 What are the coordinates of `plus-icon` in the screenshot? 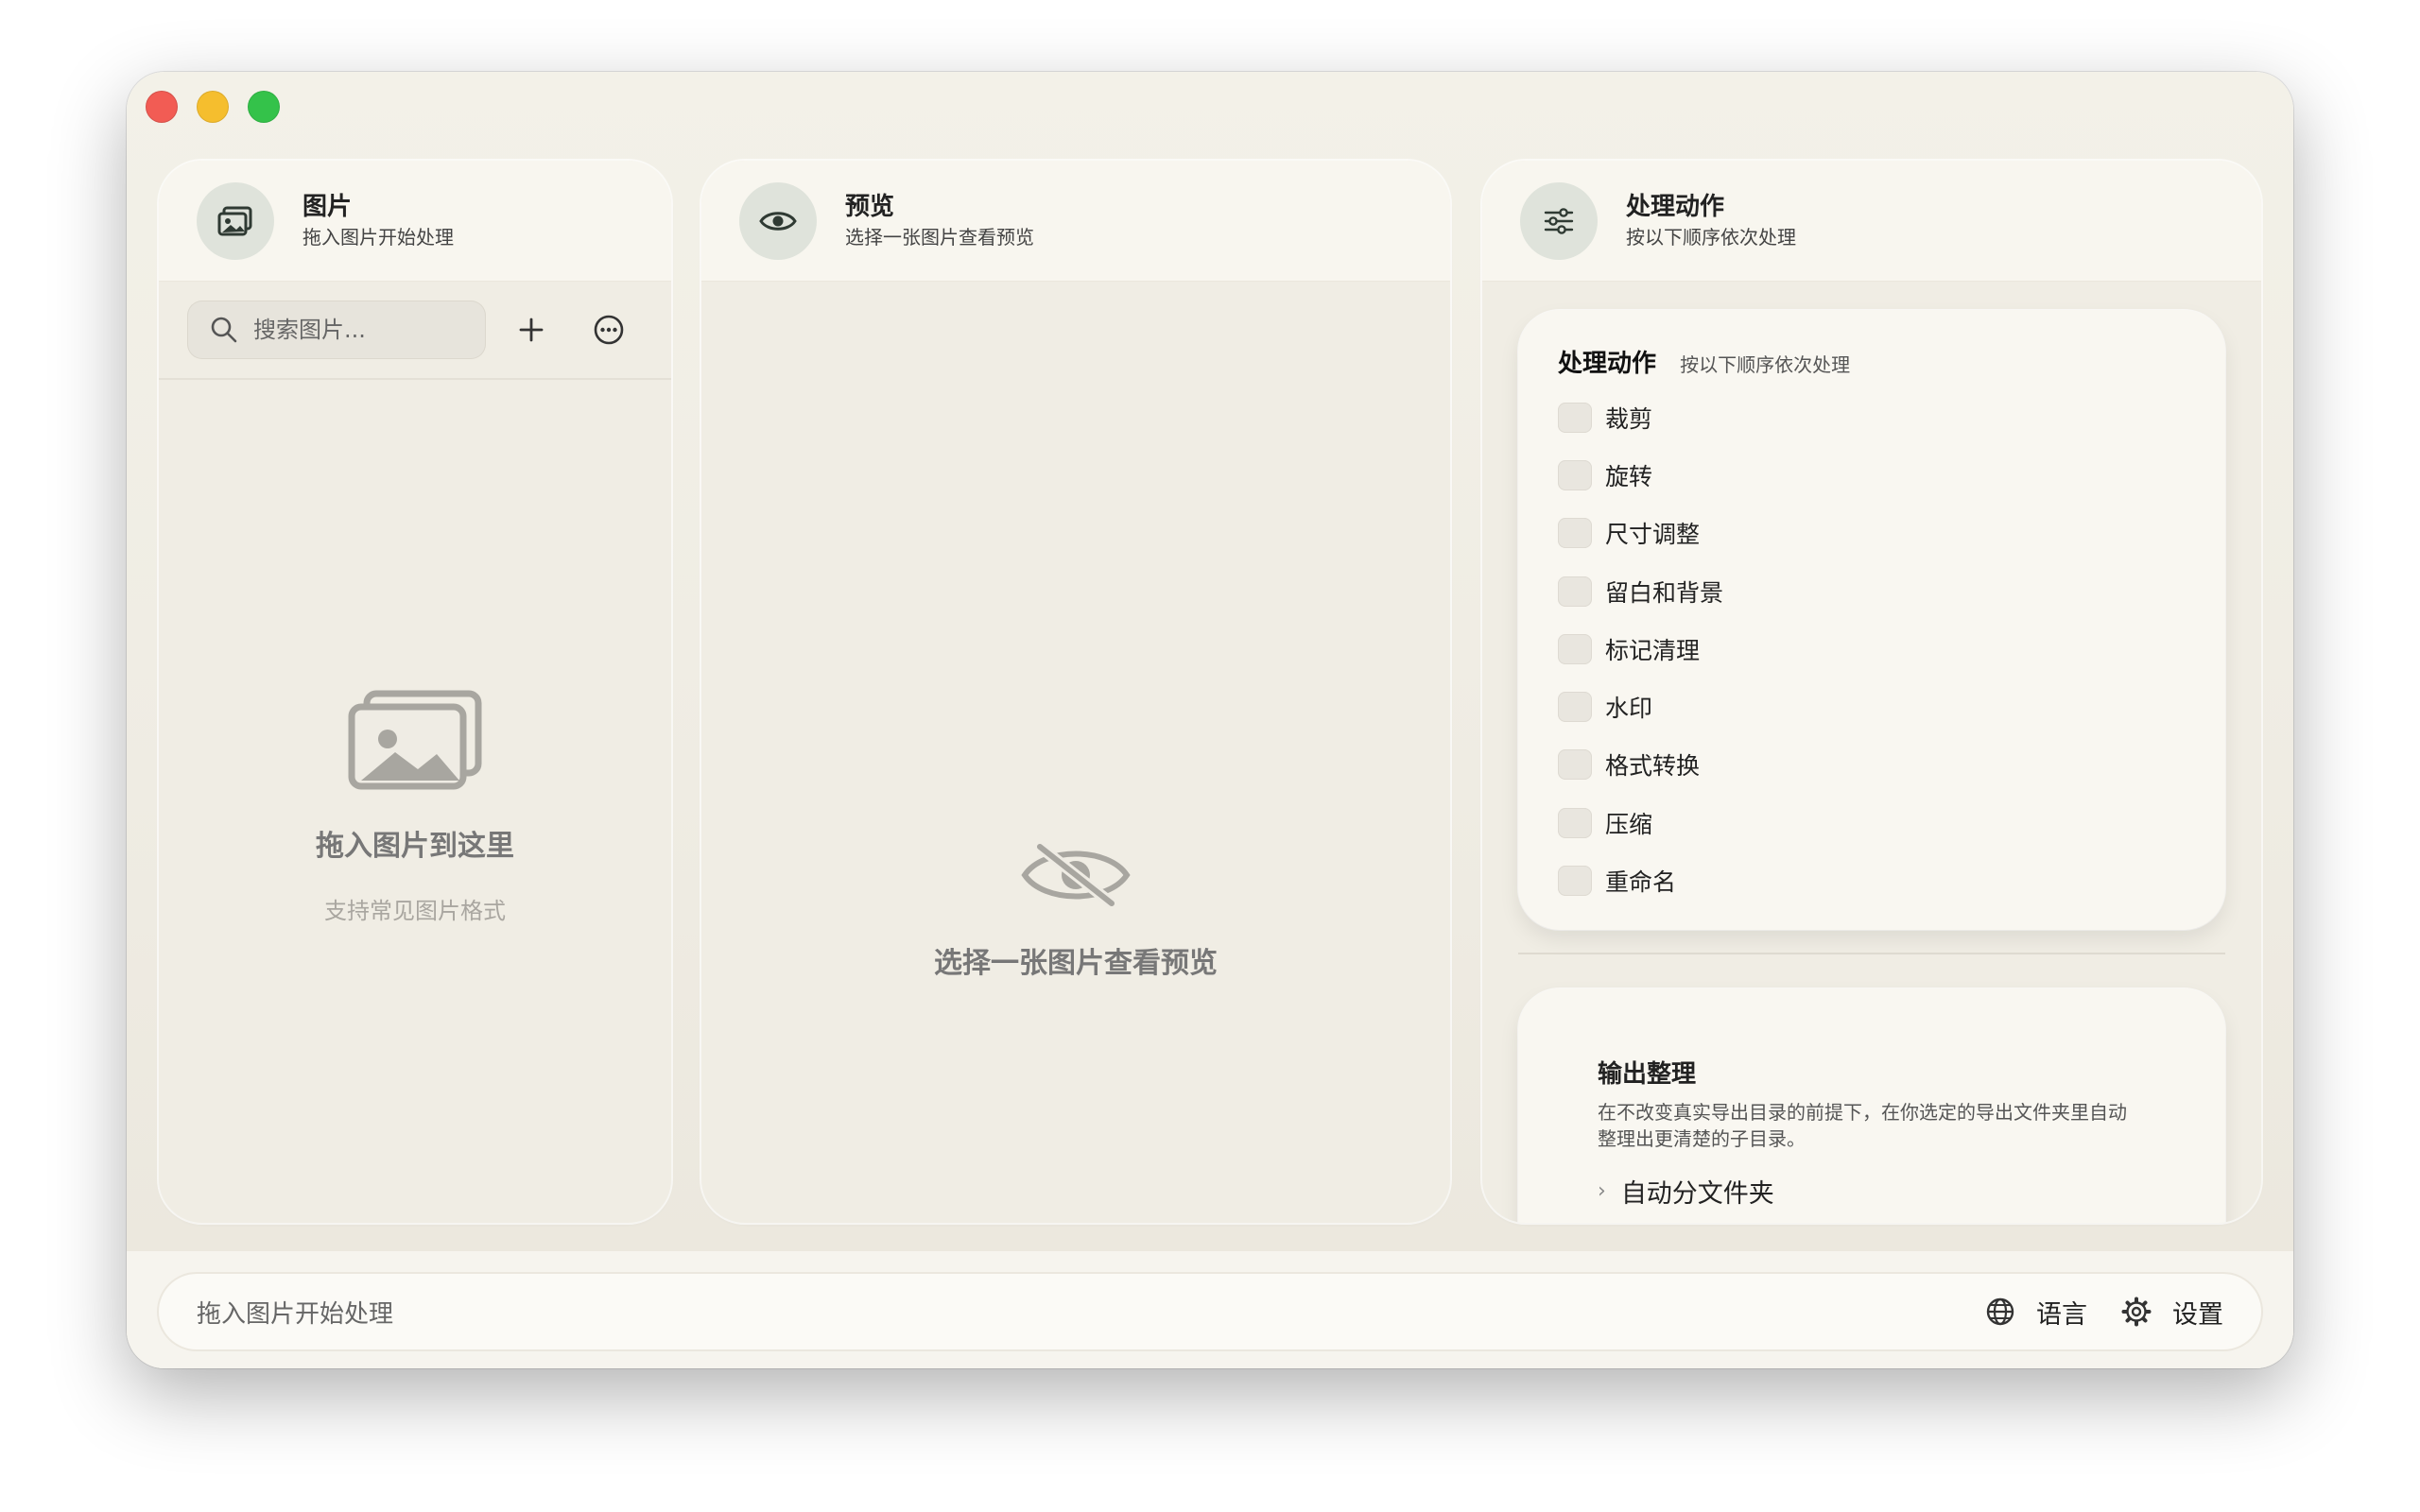 It's located at (531, 330).